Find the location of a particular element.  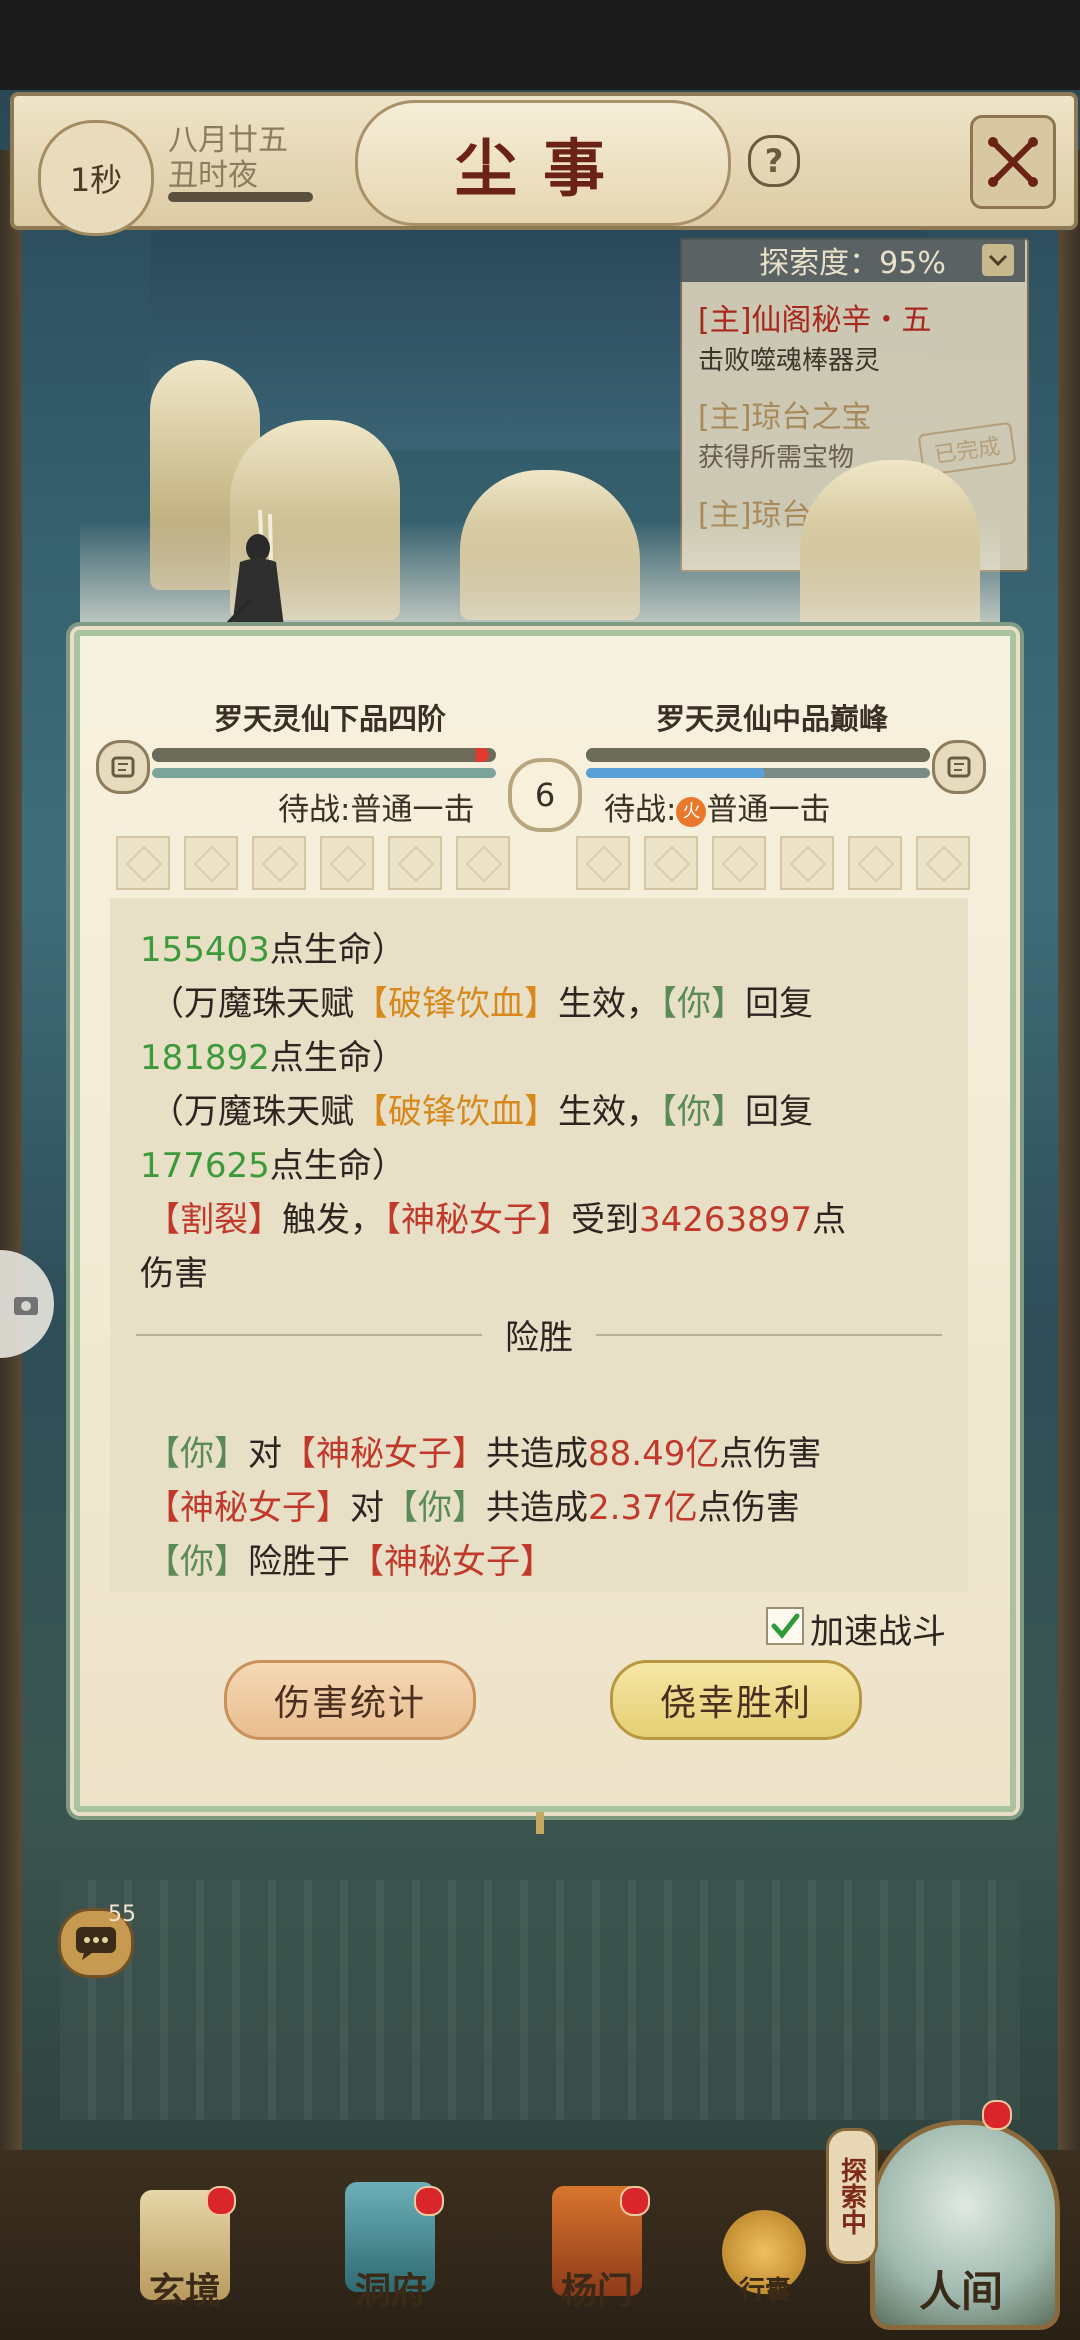

help-button: ? is located at coordinates (774, 161).